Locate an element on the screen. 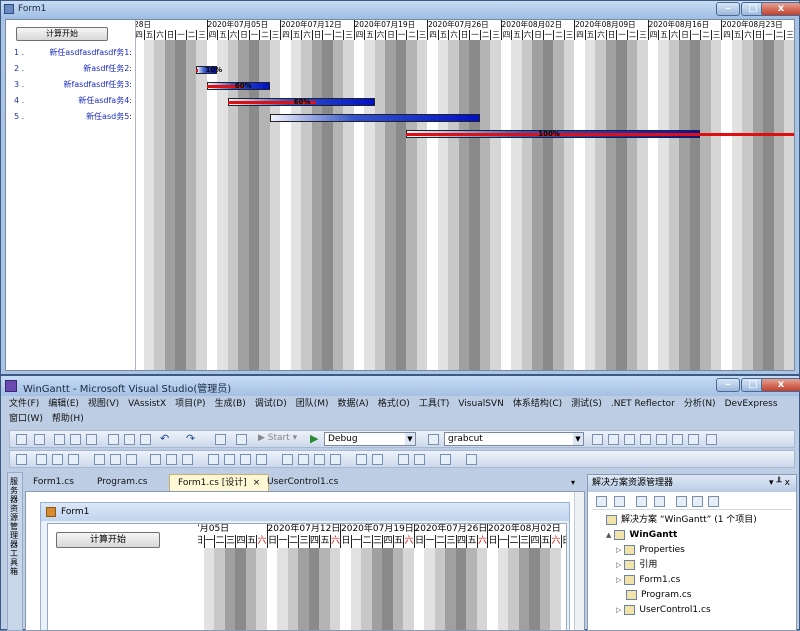 This screenshot has width=800, height=631. menu-item: 团队(M) is located at coordinates (312, 404).